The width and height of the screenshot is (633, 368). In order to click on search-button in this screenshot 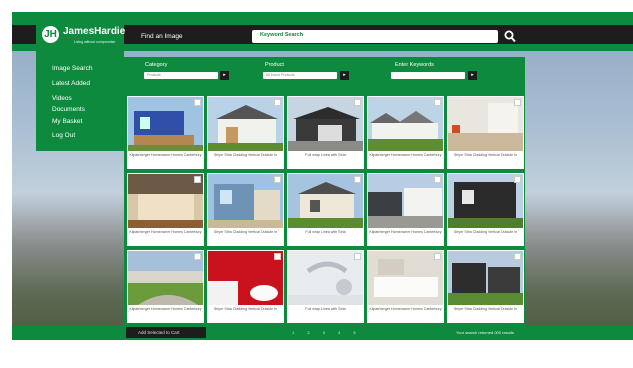, I will do `click(510, 36)`.